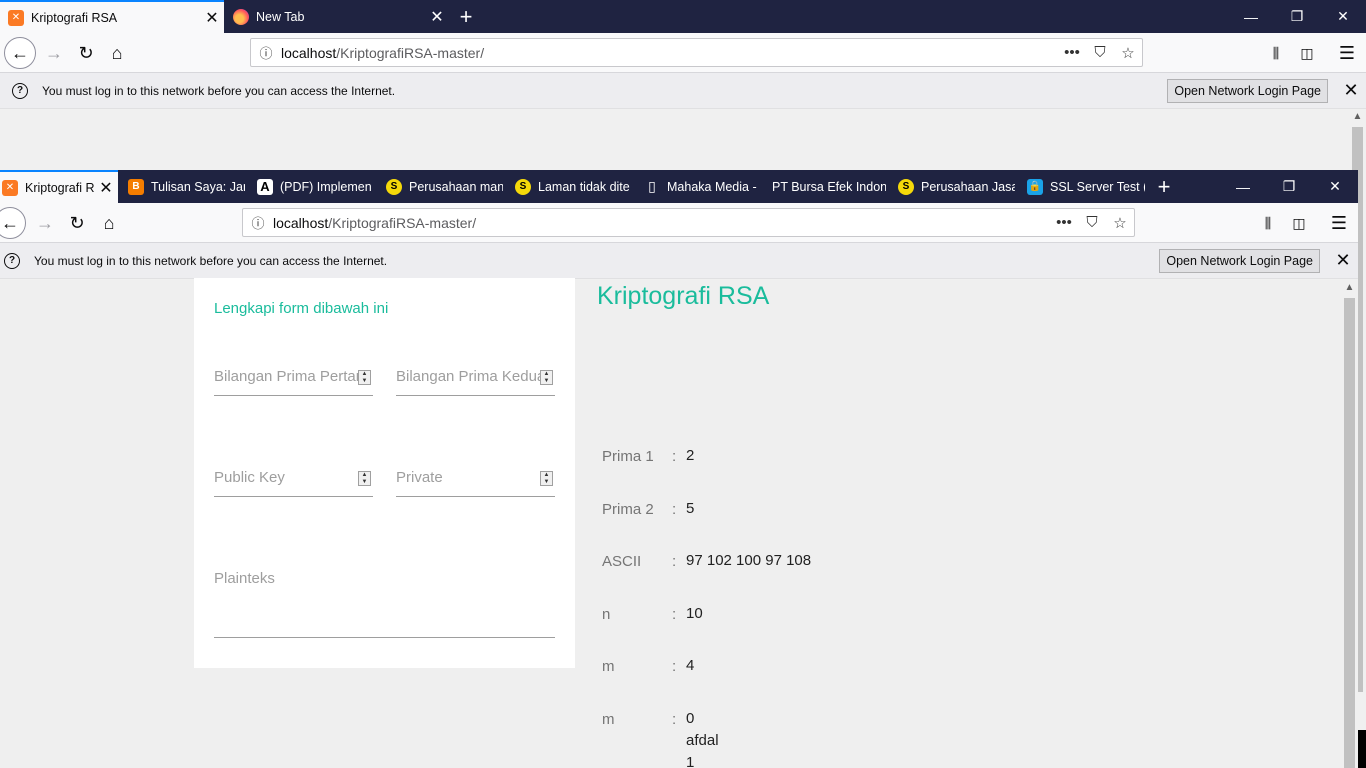 This screenshot has height=768, width=1366. I want to click on inner-scrollbar: ▲, so click(1349, 524).